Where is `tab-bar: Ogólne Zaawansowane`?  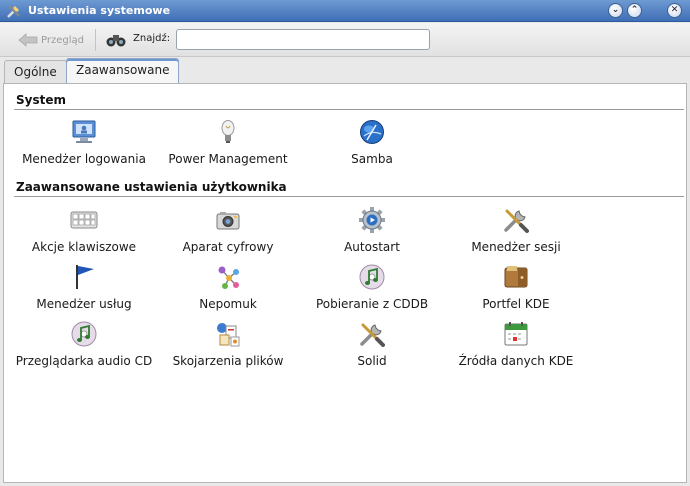
tab-bar: Ogólne Zaawansowane is located at coordinates (345, 70).